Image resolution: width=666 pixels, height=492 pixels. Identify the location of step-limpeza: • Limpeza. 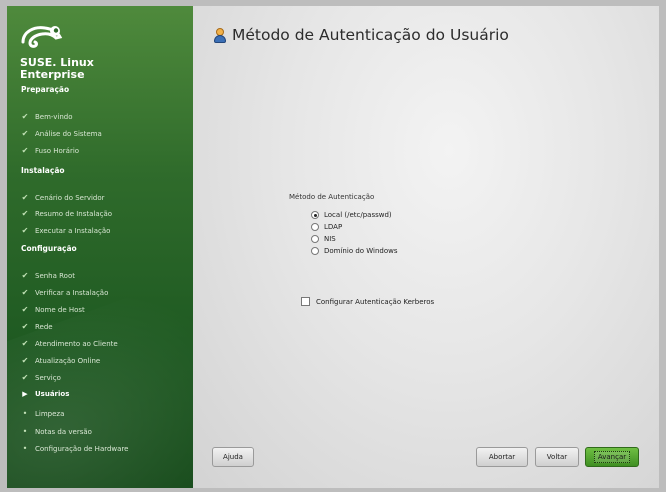
(43, 413).